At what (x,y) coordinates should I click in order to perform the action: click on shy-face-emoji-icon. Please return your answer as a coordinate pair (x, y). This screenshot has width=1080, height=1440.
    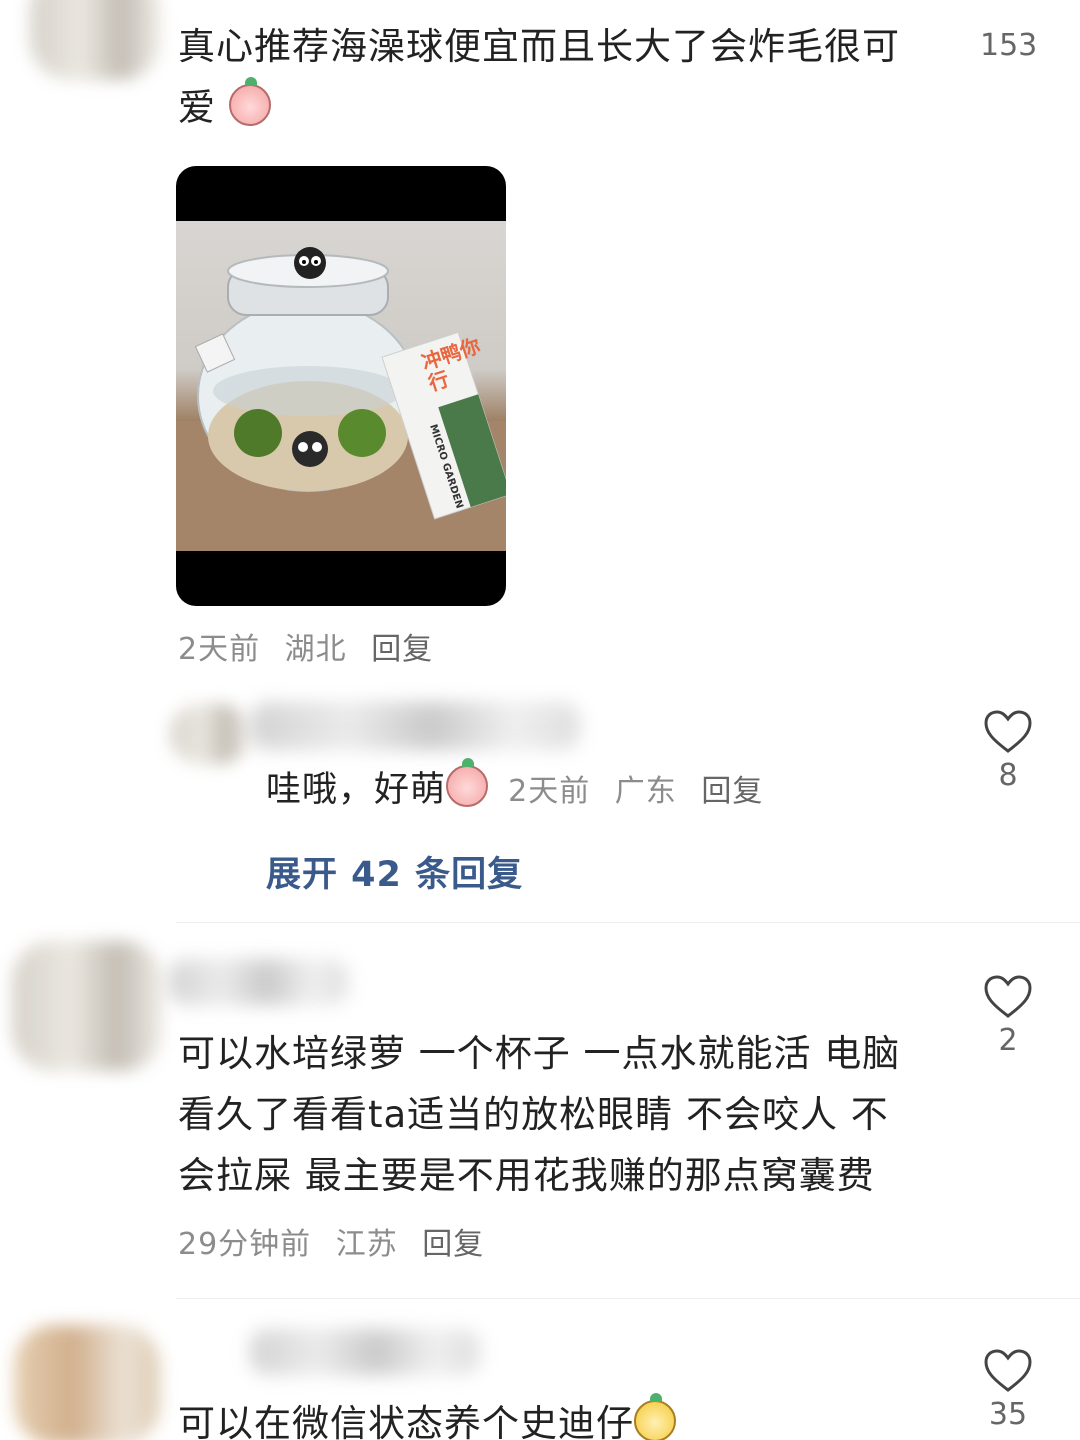
    Looking at the image, I should click on (249, 101).